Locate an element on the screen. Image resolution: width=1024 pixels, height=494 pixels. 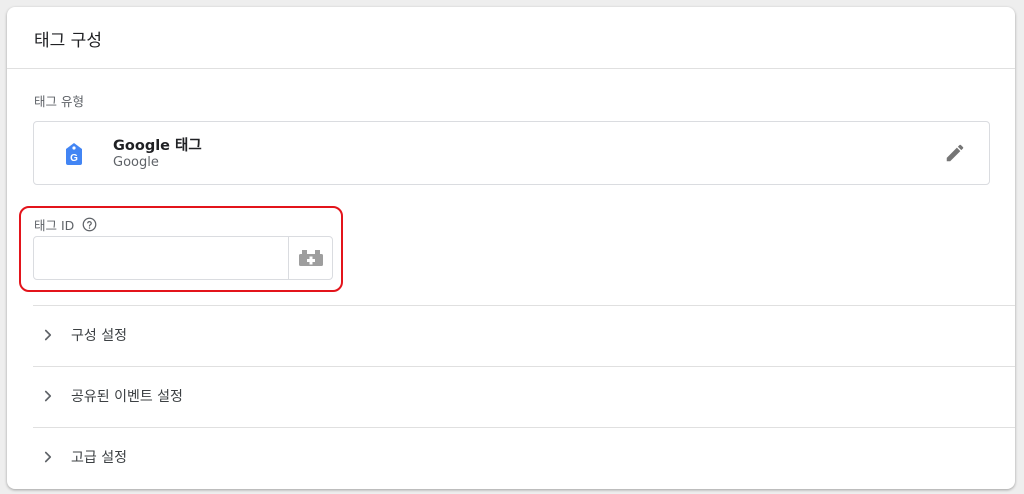
tag-id-input is located at coordinates (161, 258).